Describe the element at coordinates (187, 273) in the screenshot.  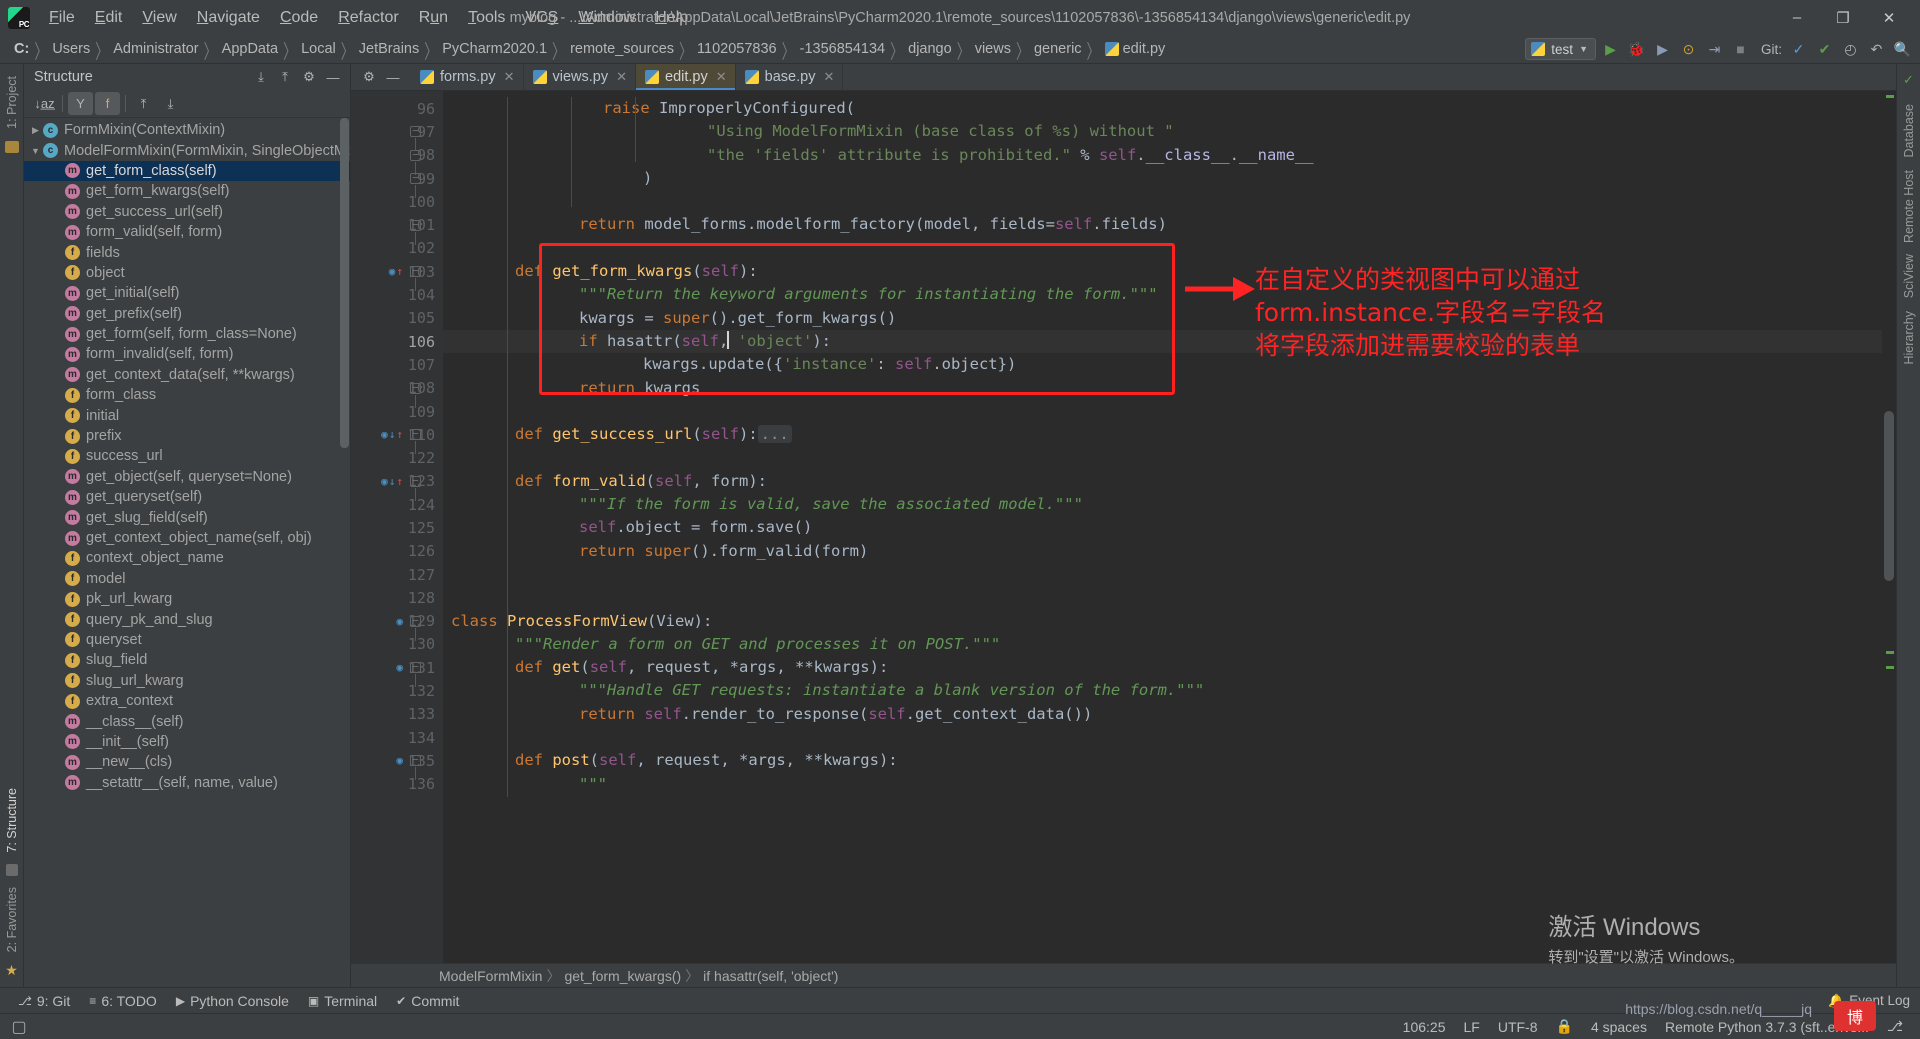
I see `structure-tree-item: f object` at that location.